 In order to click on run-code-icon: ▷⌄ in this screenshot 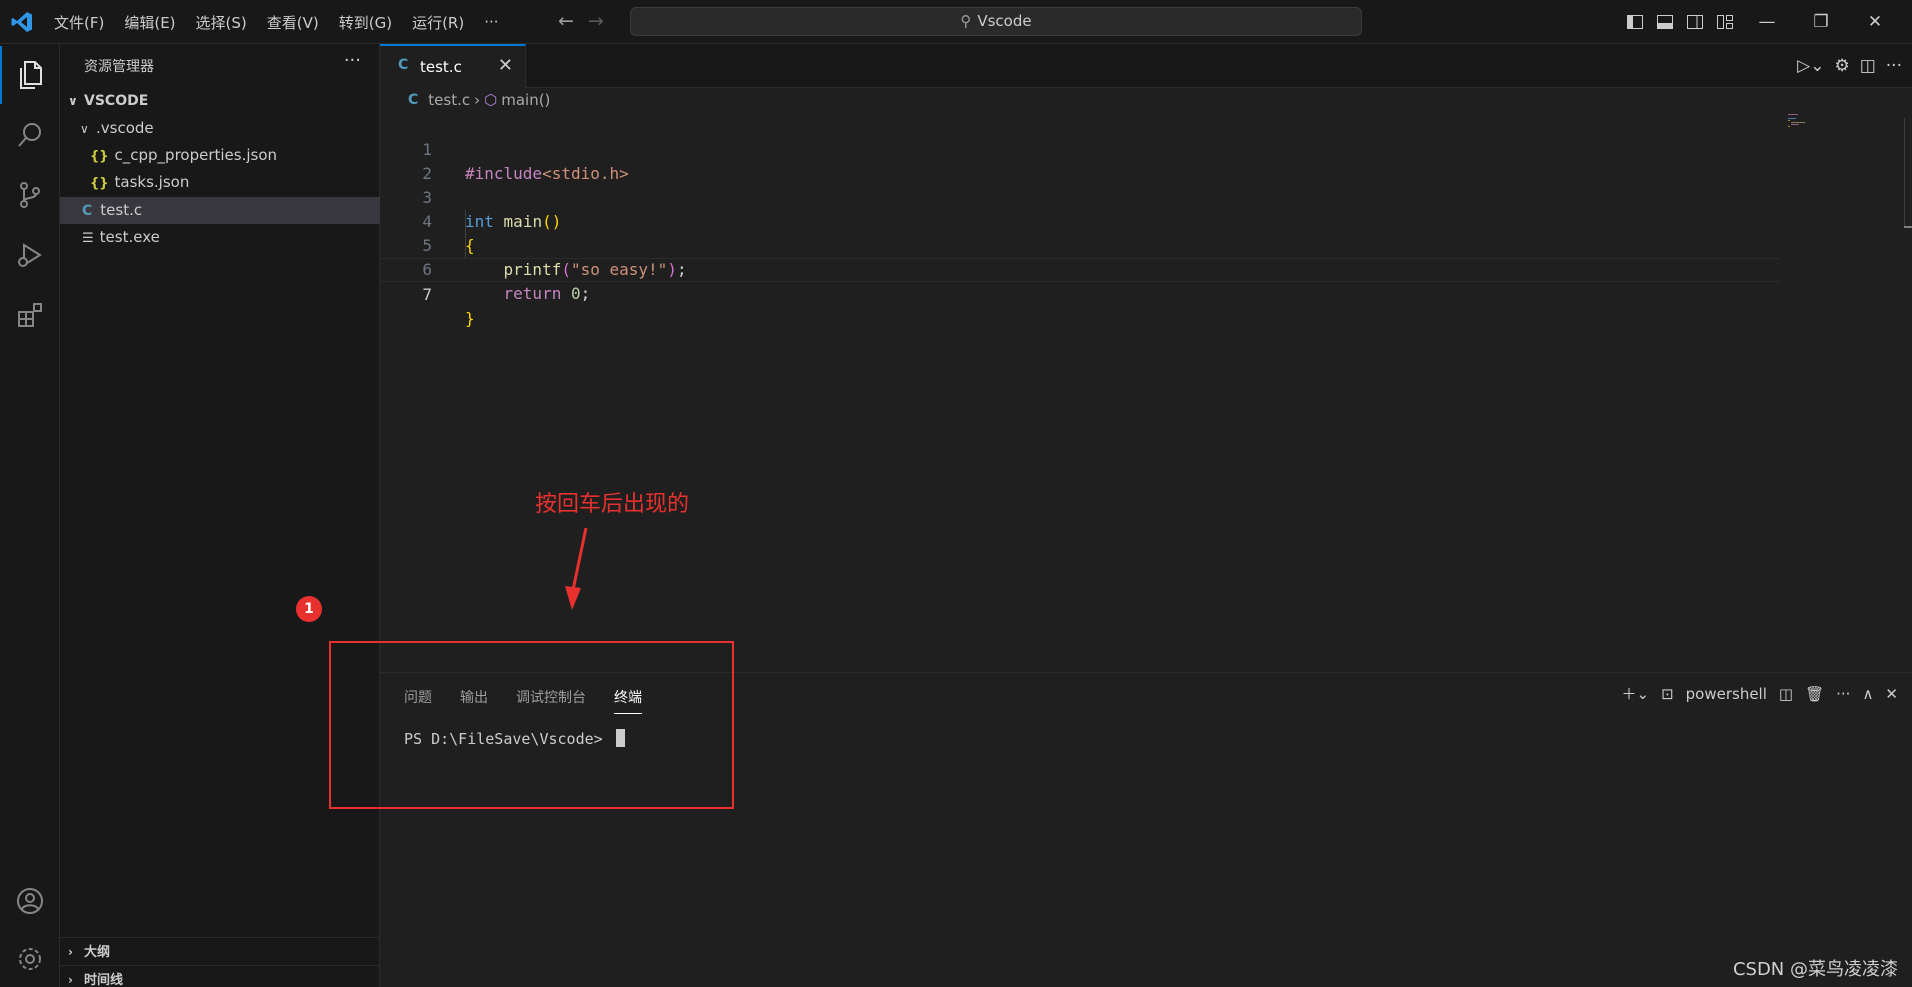, I will do `click(1810, 66)`.